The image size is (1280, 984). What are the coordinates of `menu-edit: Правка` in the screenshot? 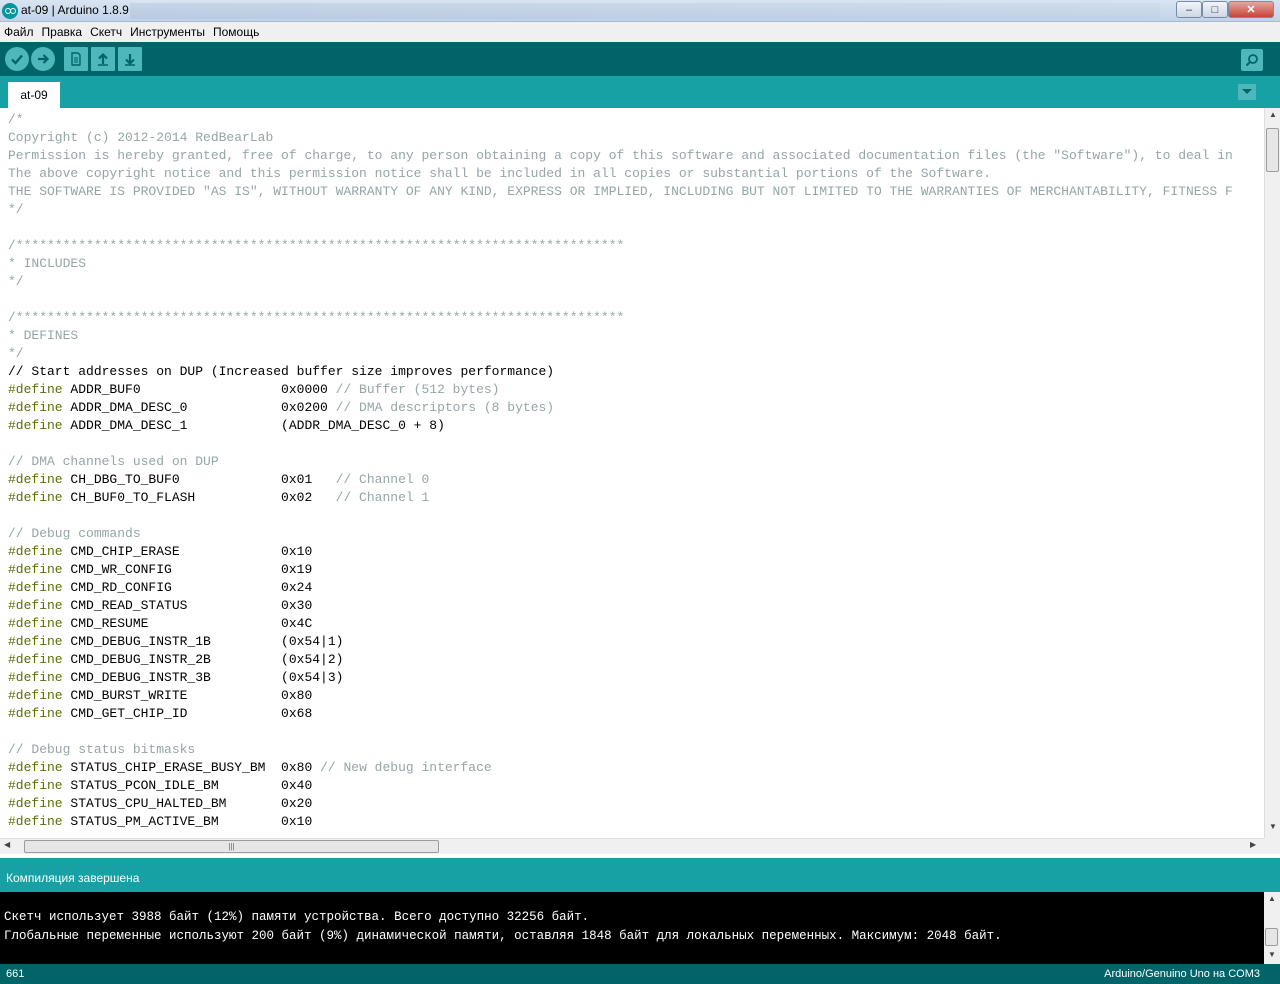 It's located at (62, 32).